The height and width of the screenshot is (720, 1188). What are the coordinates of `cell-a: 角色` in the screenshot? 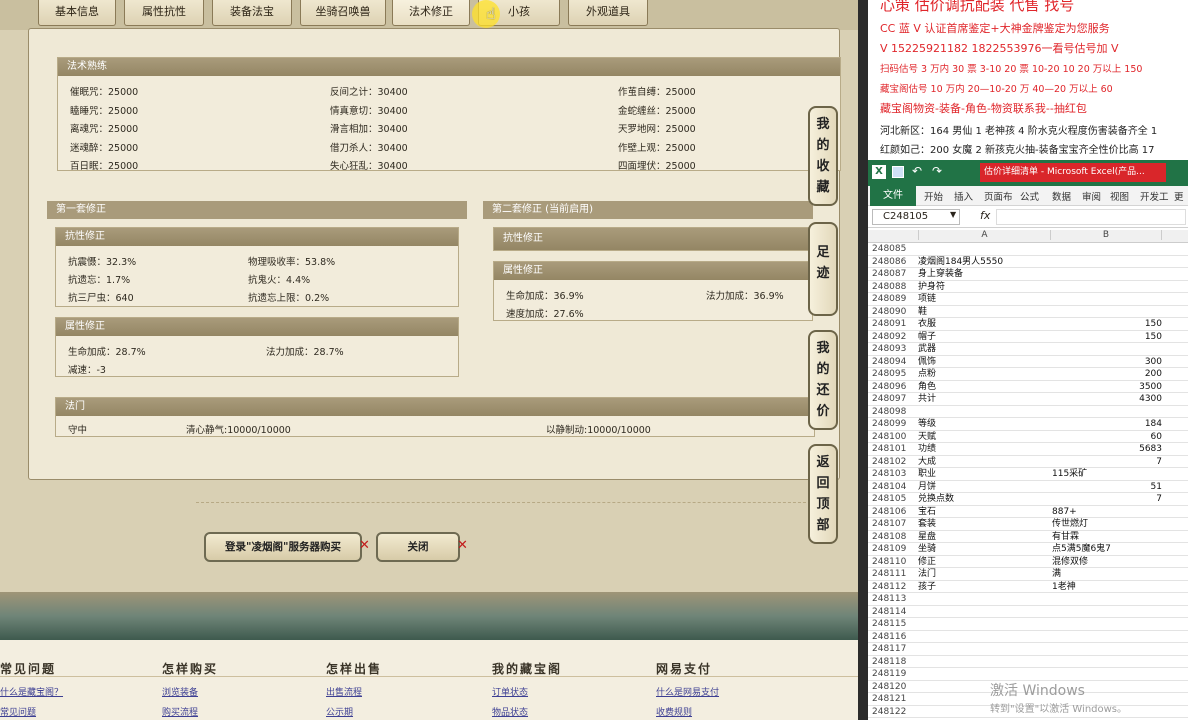 It's located at (984, 387).